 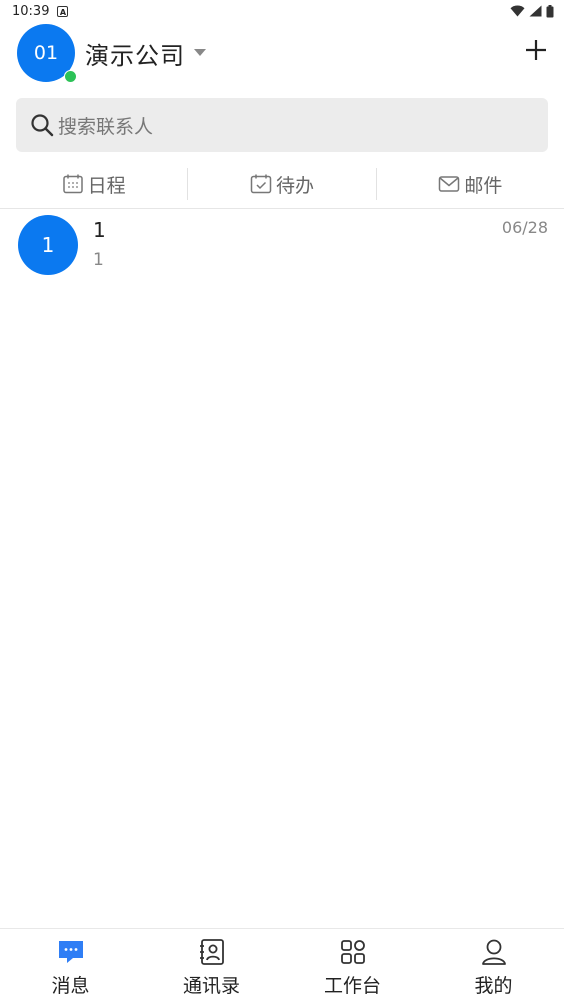 What do you see at coordinates (211, 966) in the screenshot?
I see `nav-item-contacts: 通讯录` at bounding box center [211, 966].